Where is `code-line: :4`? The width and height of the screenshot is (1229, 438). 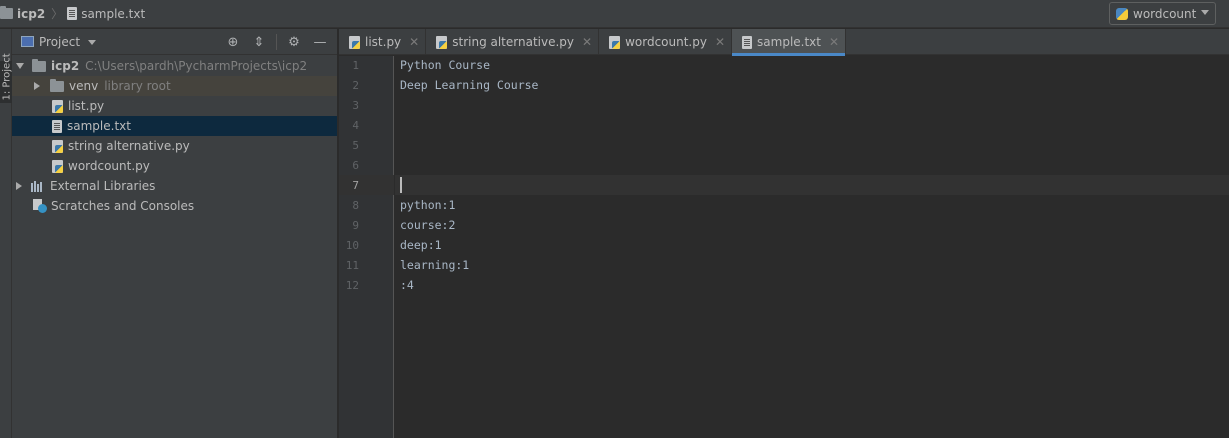 code-line: :4 is located at coordinates (407, 285).